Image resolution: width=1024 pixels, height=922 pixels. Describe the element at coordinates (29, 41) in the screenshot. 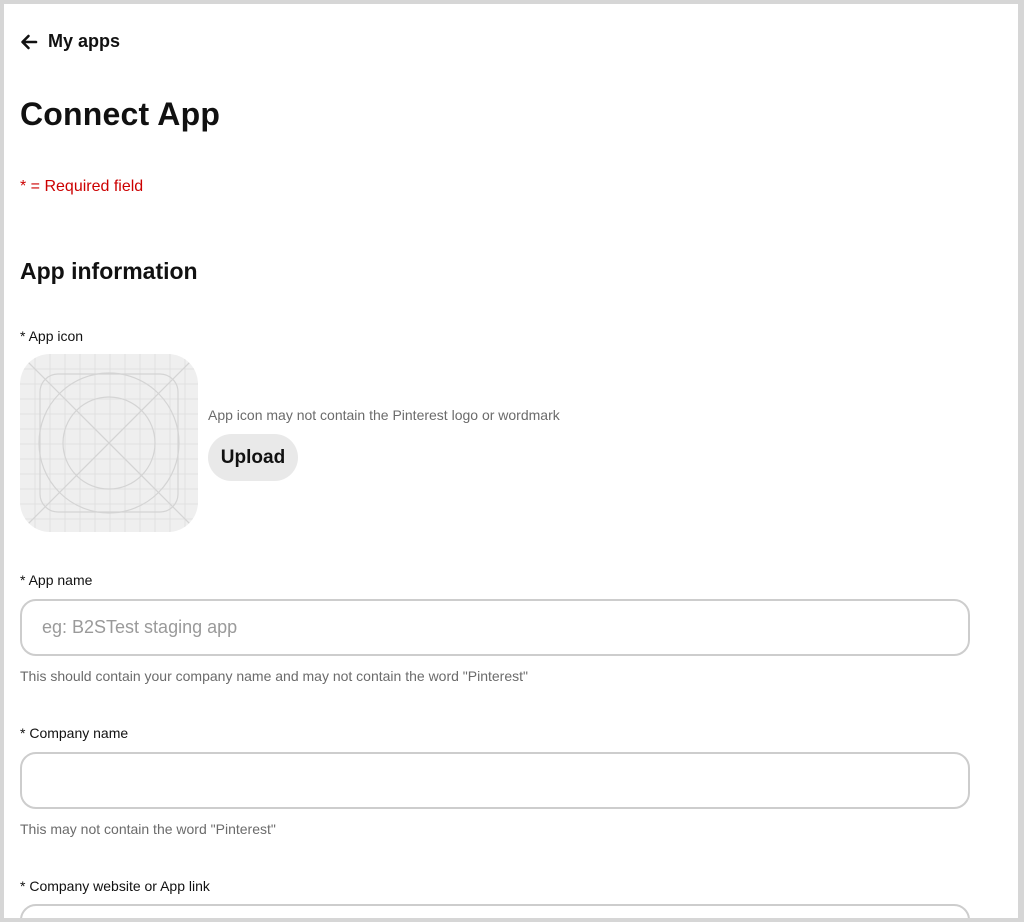

I see `arrow-left-icon` at that location.